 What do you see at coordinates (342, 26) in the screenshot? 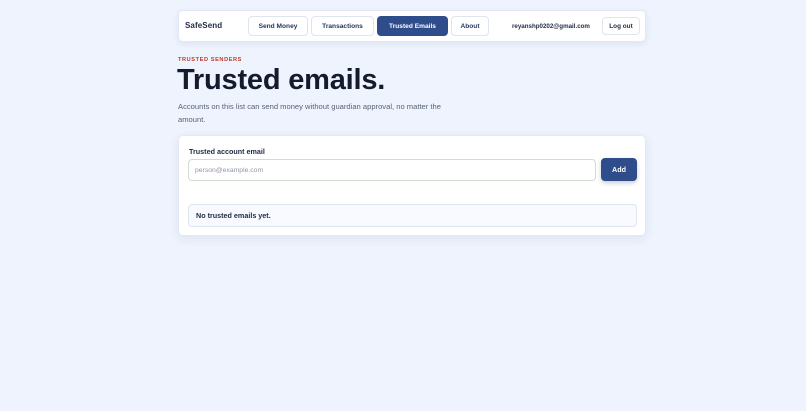
I see `tab-transactions: Transactions` at bounding box center [342, 26].